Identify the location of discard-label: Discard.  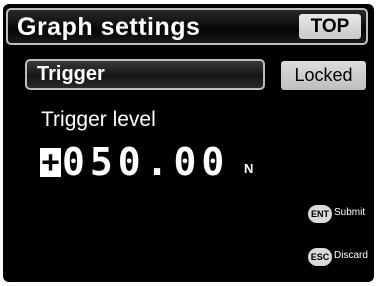
(351, 255).